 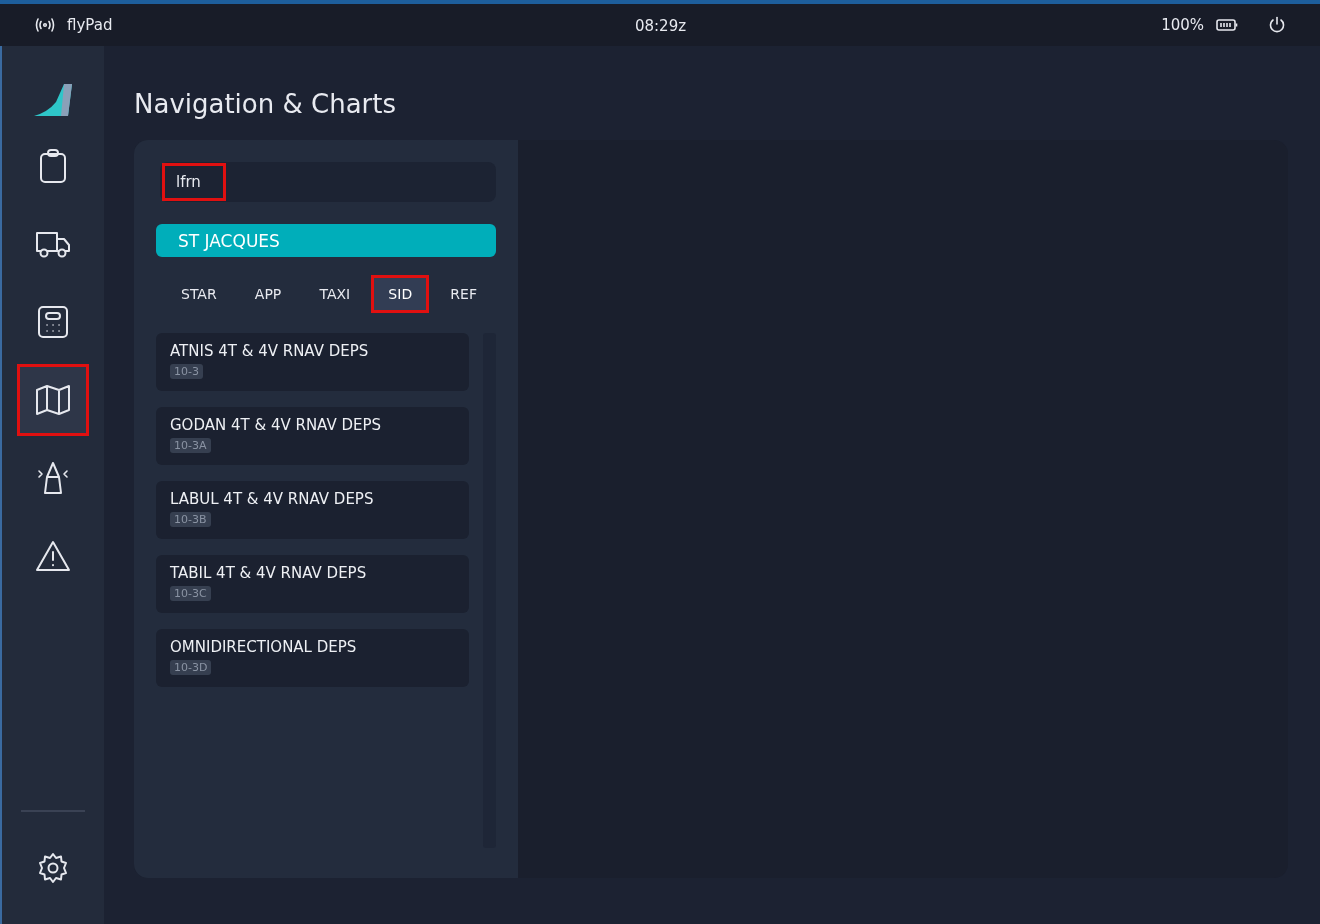 I want to click on map-icon, so click(x=53, y=400).